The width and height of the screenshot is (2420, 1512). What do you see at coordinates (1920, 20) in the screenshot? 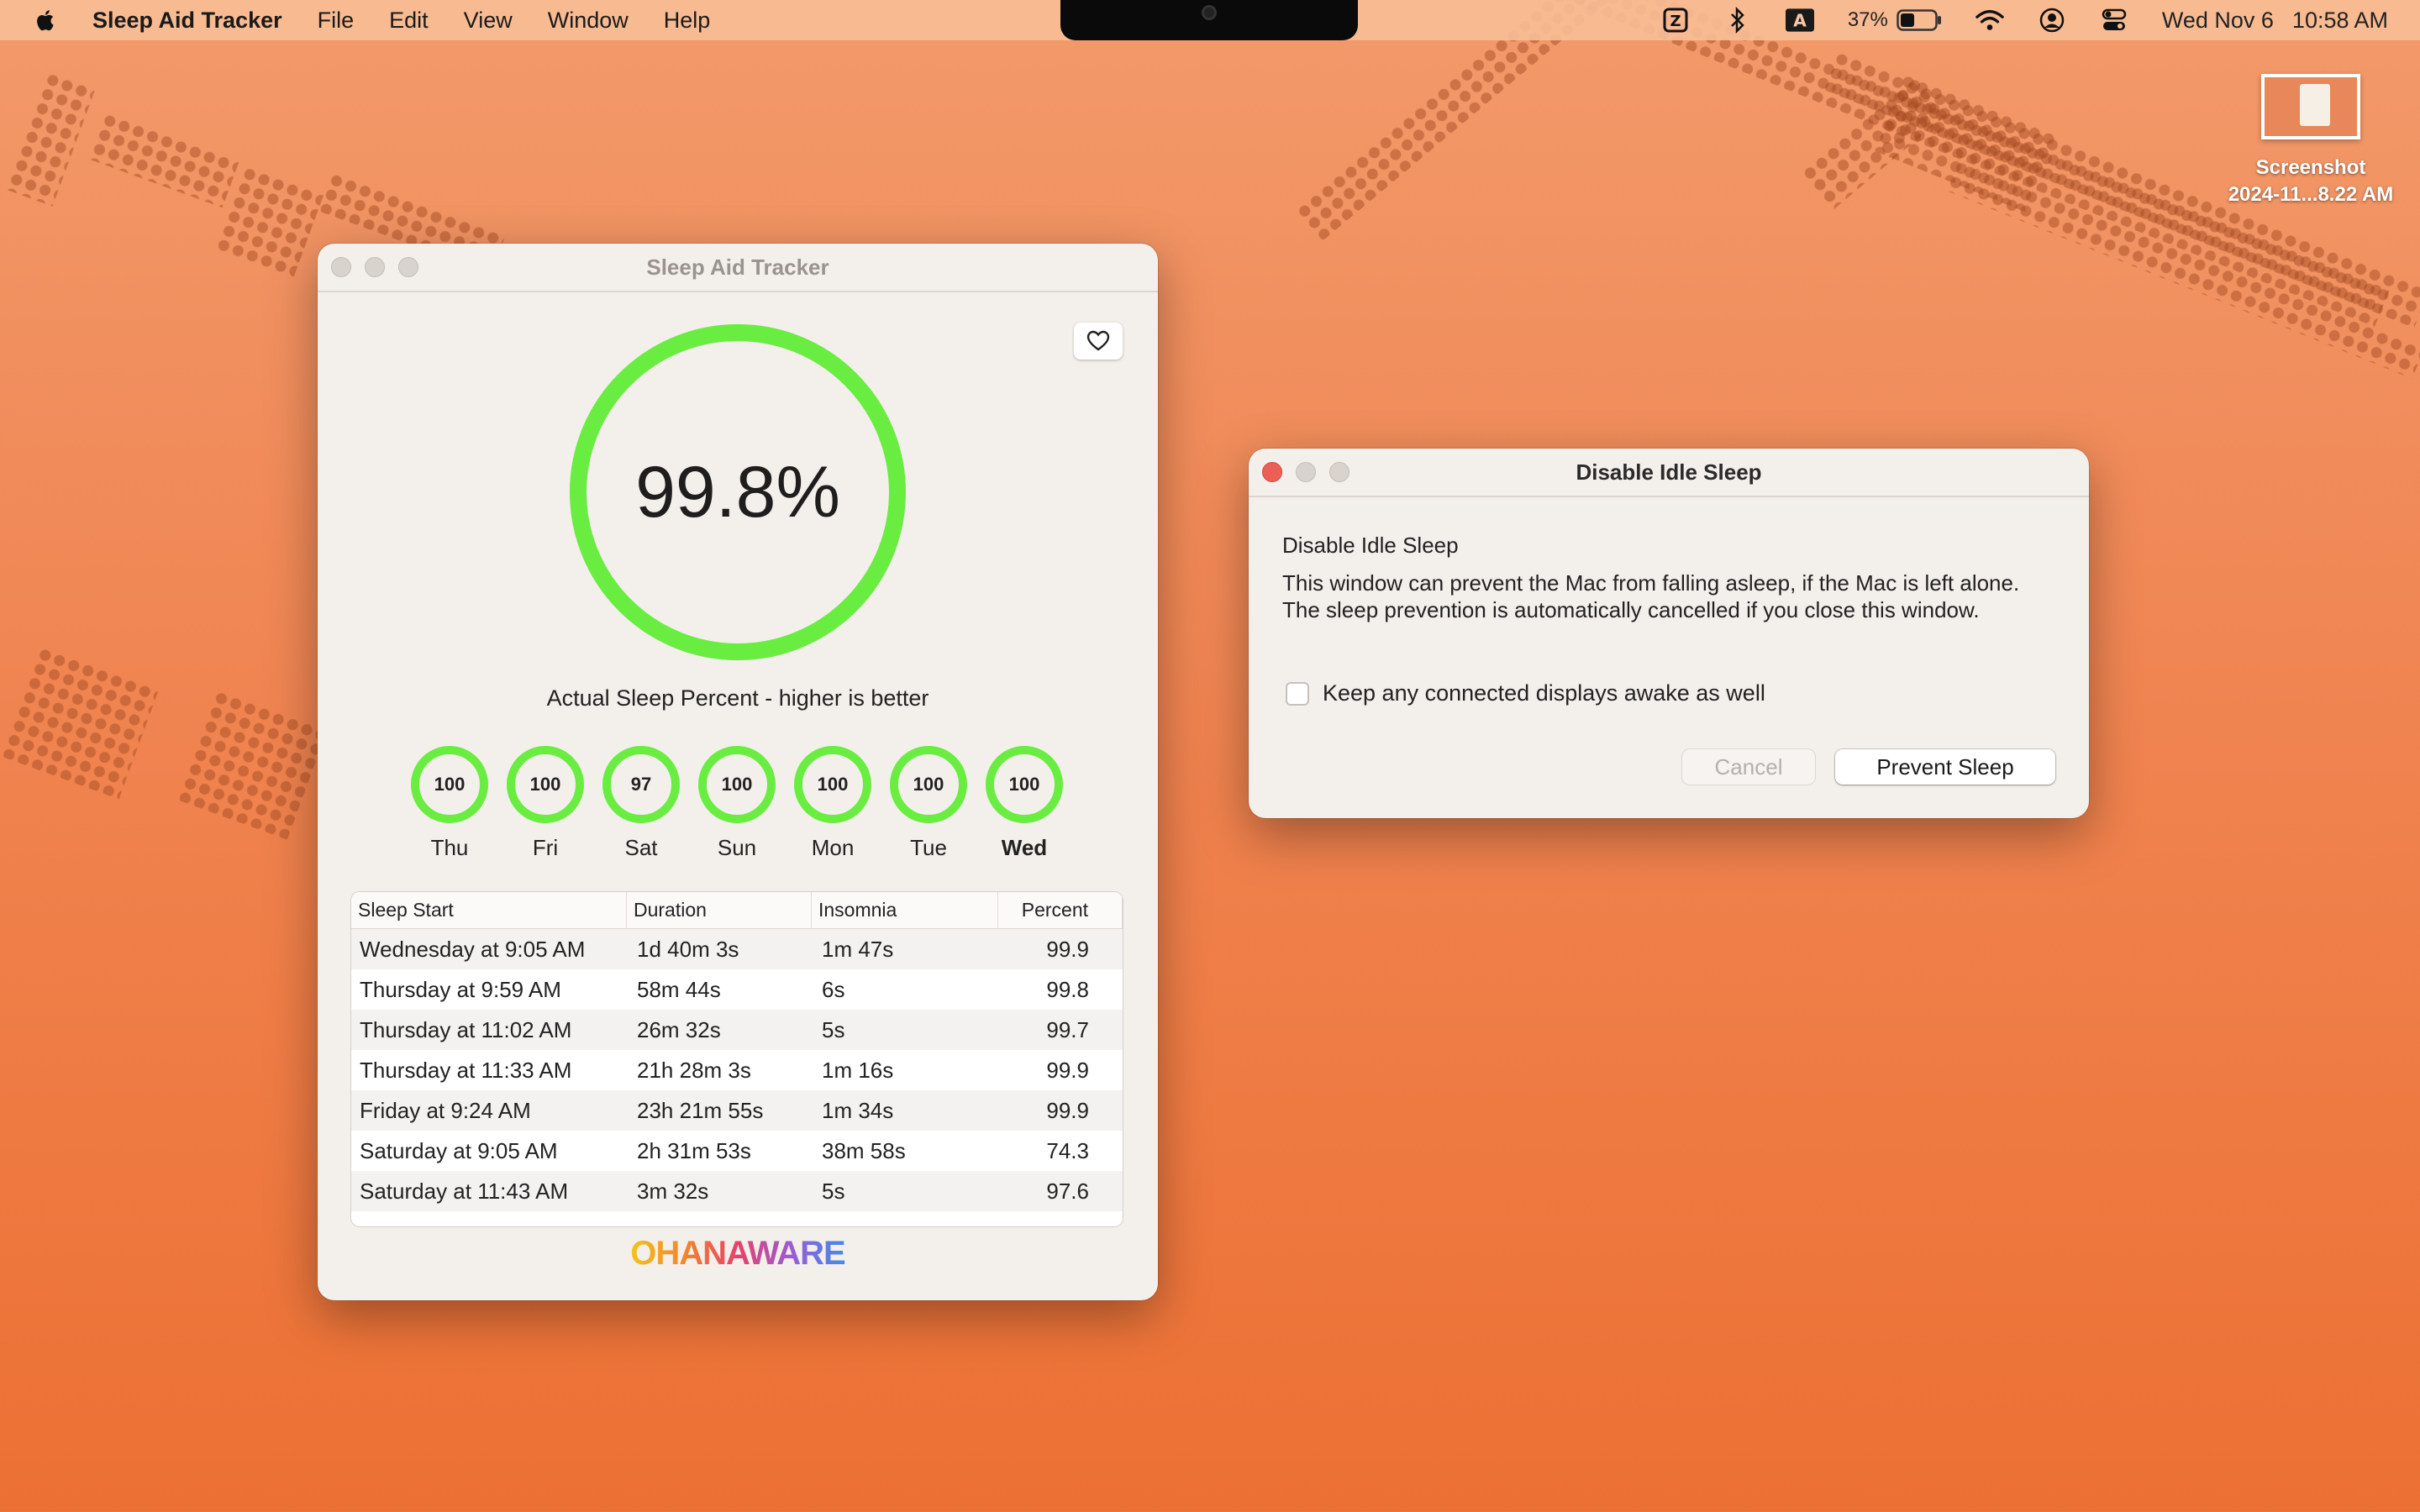
I see `battery-icon` at bounding box center [1920, 20].